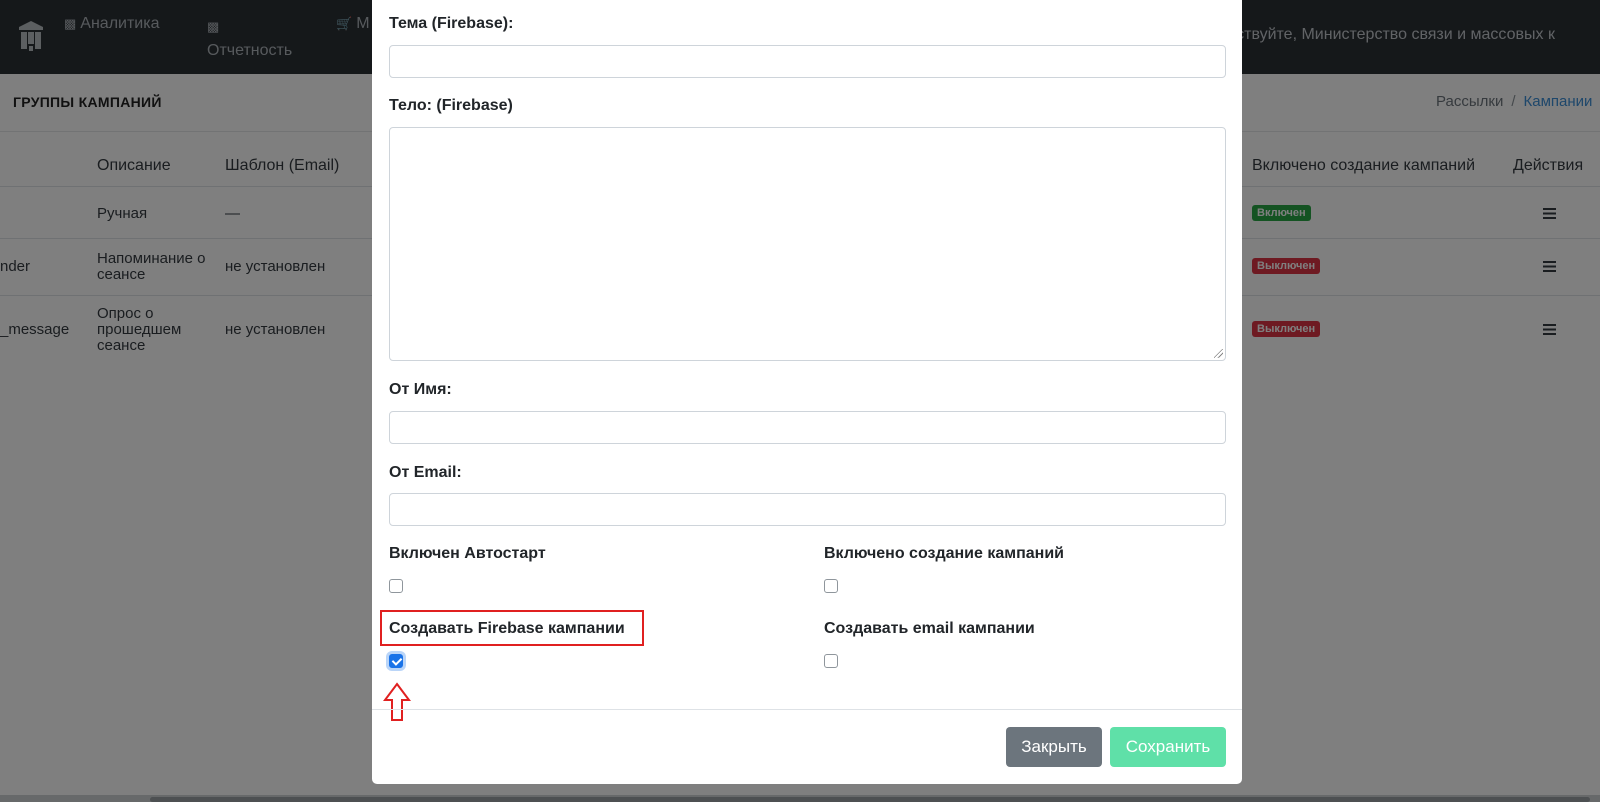 The width and height of the screenshot is (1600, 802). I want to click on resize-grip-icon, so click(1218, 353).